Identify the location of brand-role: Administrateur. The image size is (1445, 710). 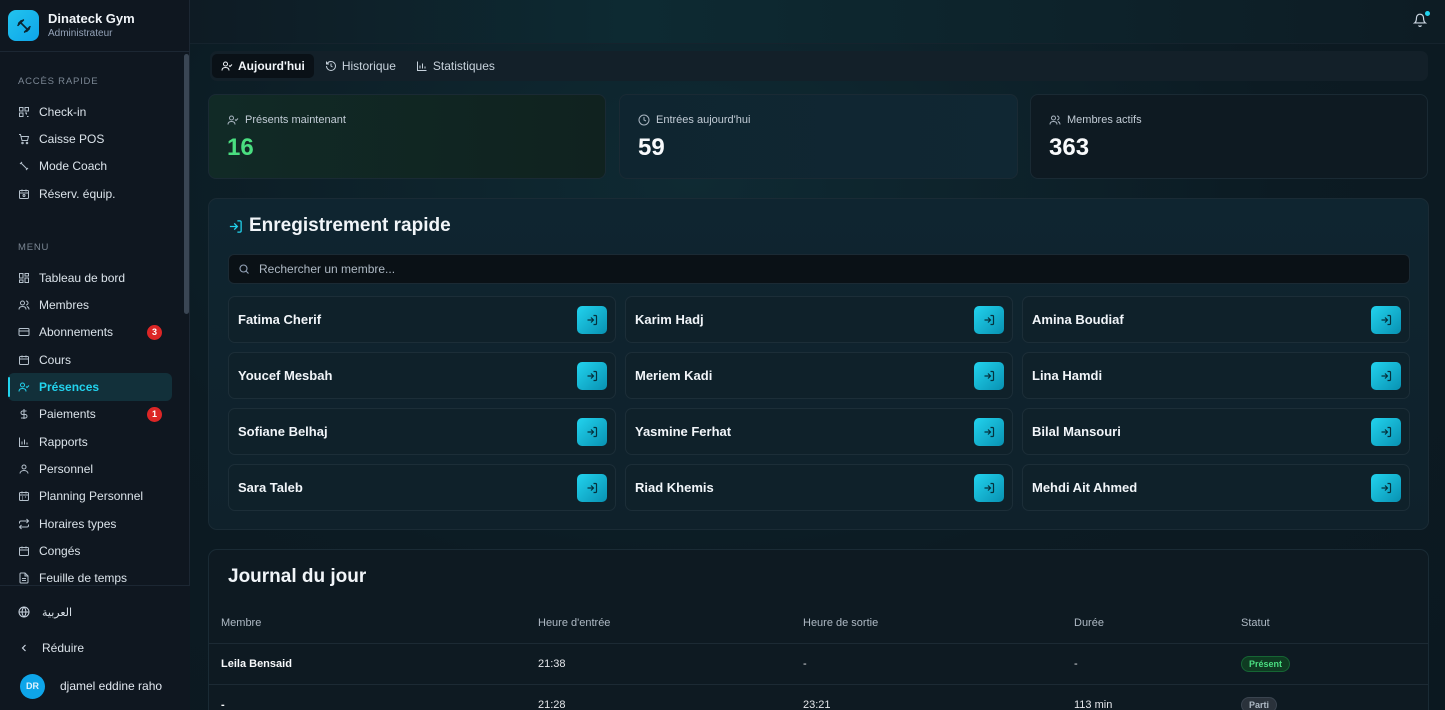
(80, 33).